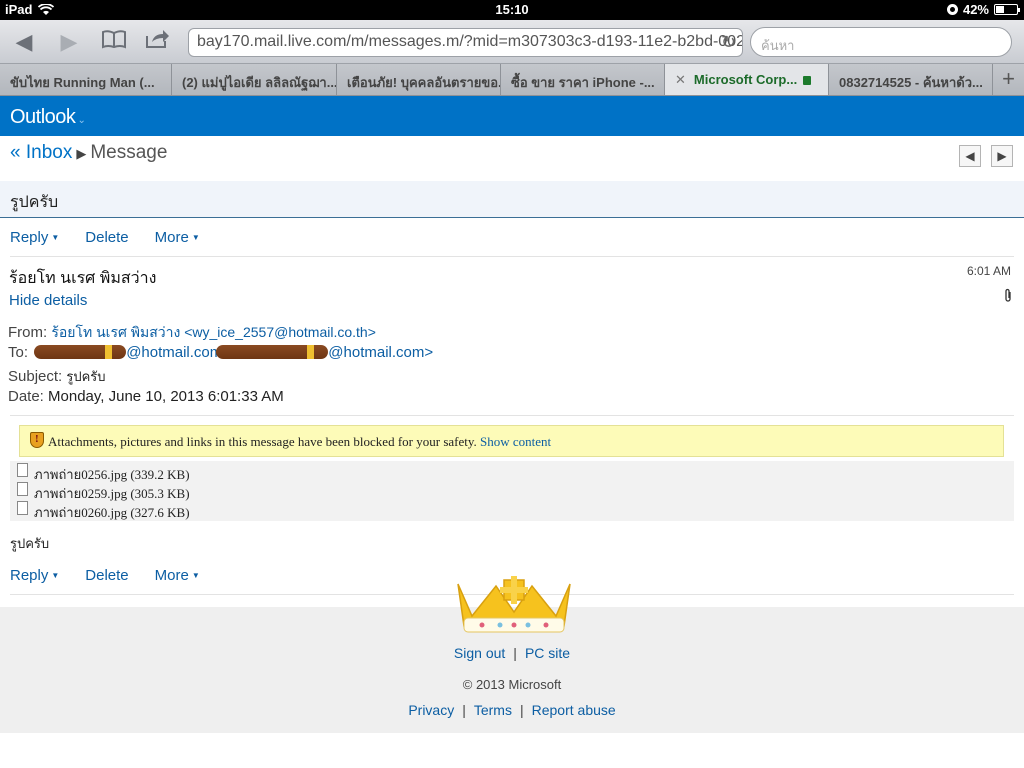 Image resolution: width=1024 pixels, height=768 pixels. Describe the element at coordinates (43, 117) in the screenshot. I see `outlook-logo: Outlook` at that location.